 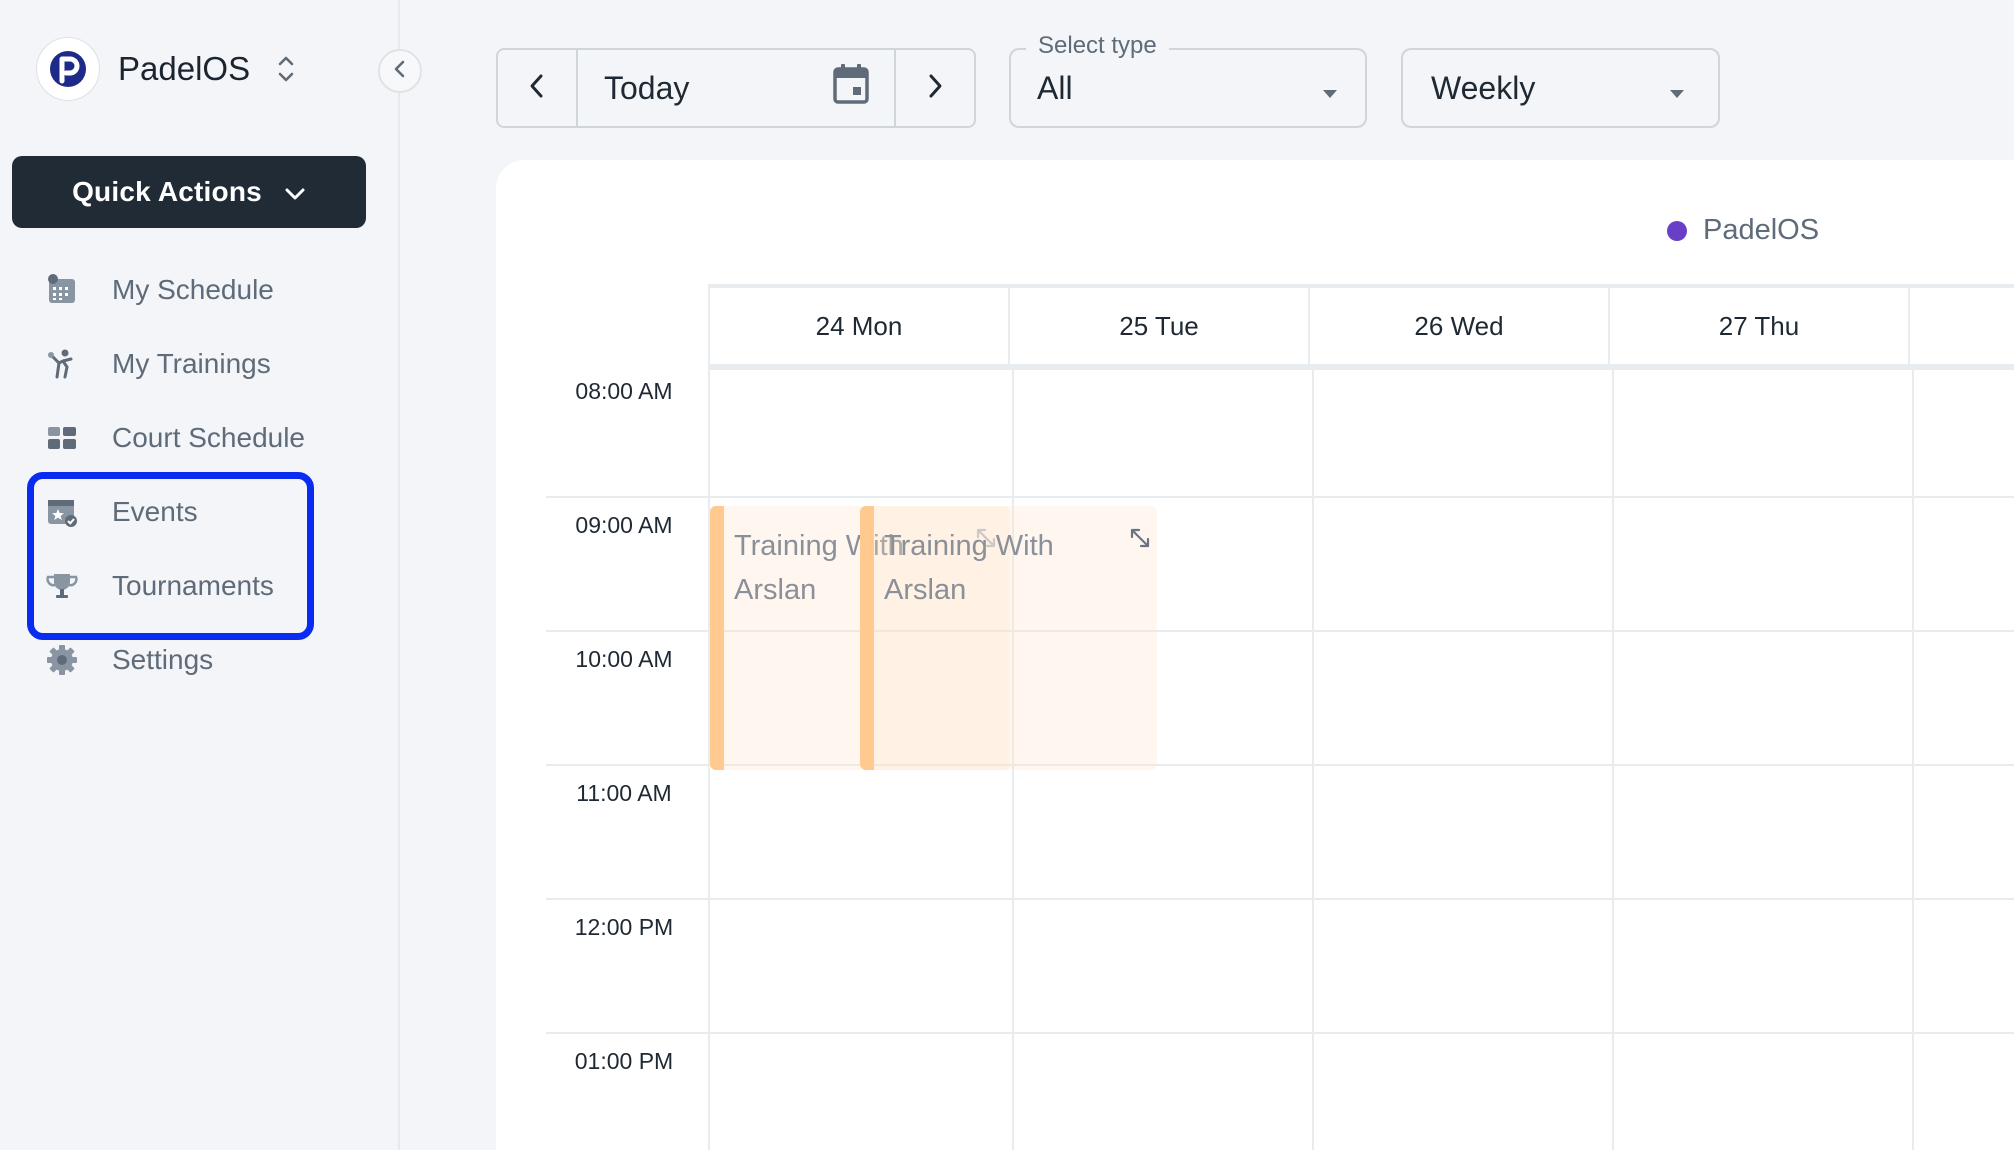 I want to click on date-navigator: Today, so click(x=736, y=88).